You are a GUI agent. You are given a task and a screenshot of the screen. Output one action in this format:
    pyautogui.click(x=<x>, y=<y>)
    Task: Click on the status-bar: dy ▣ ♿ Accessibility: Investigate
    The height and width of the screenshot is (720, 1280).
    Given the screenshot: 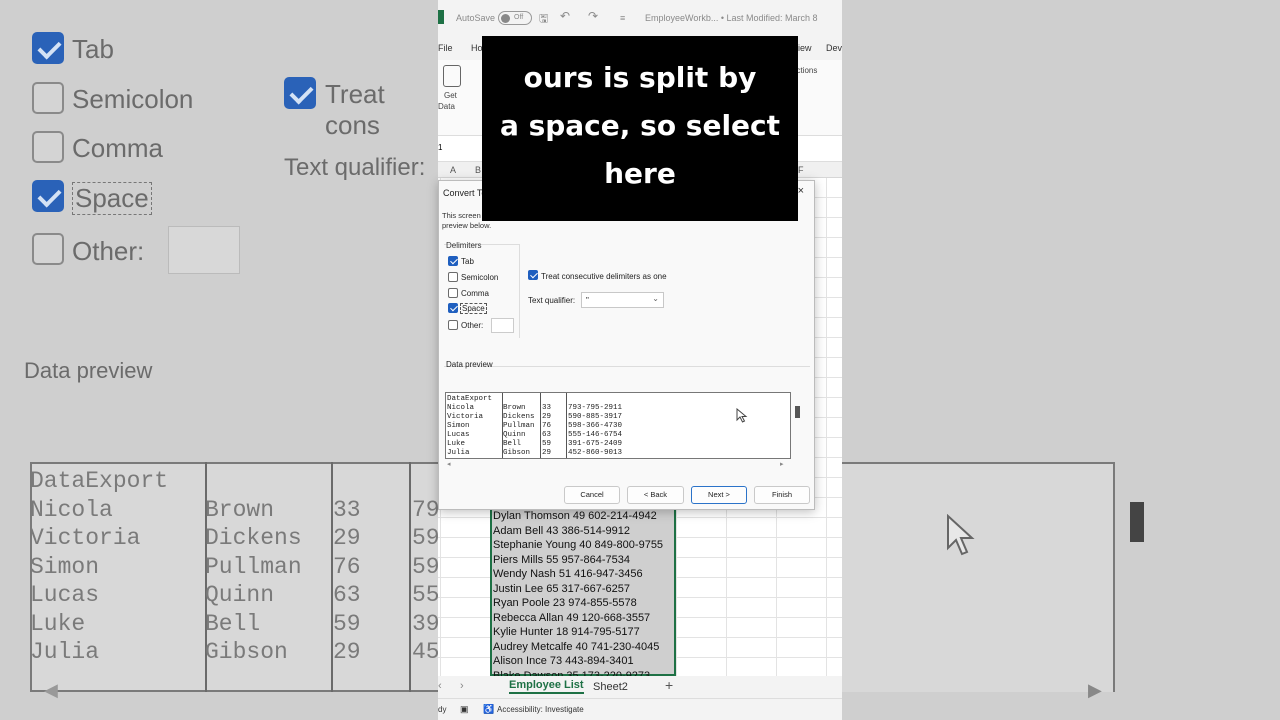 What is the action you would take?
    pyautogui.click(x=640, y=709)
    